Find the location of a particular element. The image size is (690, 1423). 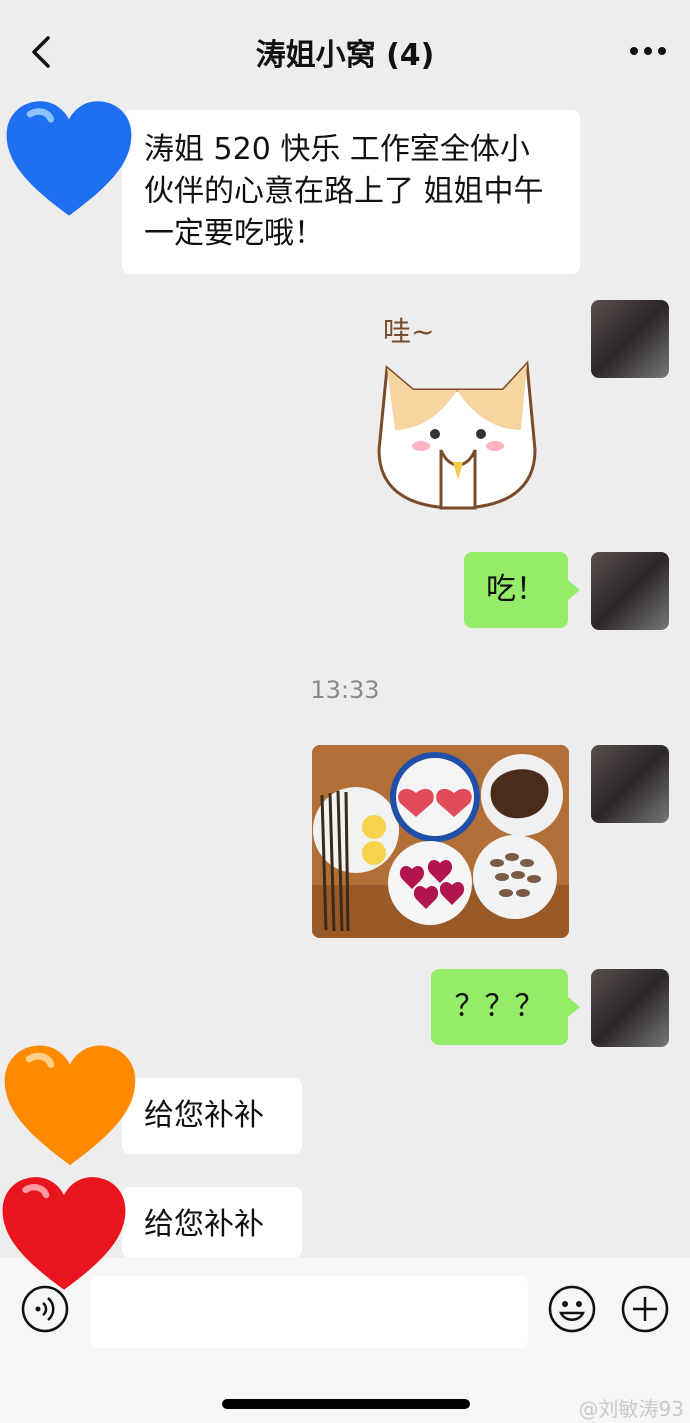

message-input is located at coordinates (309, 1312).